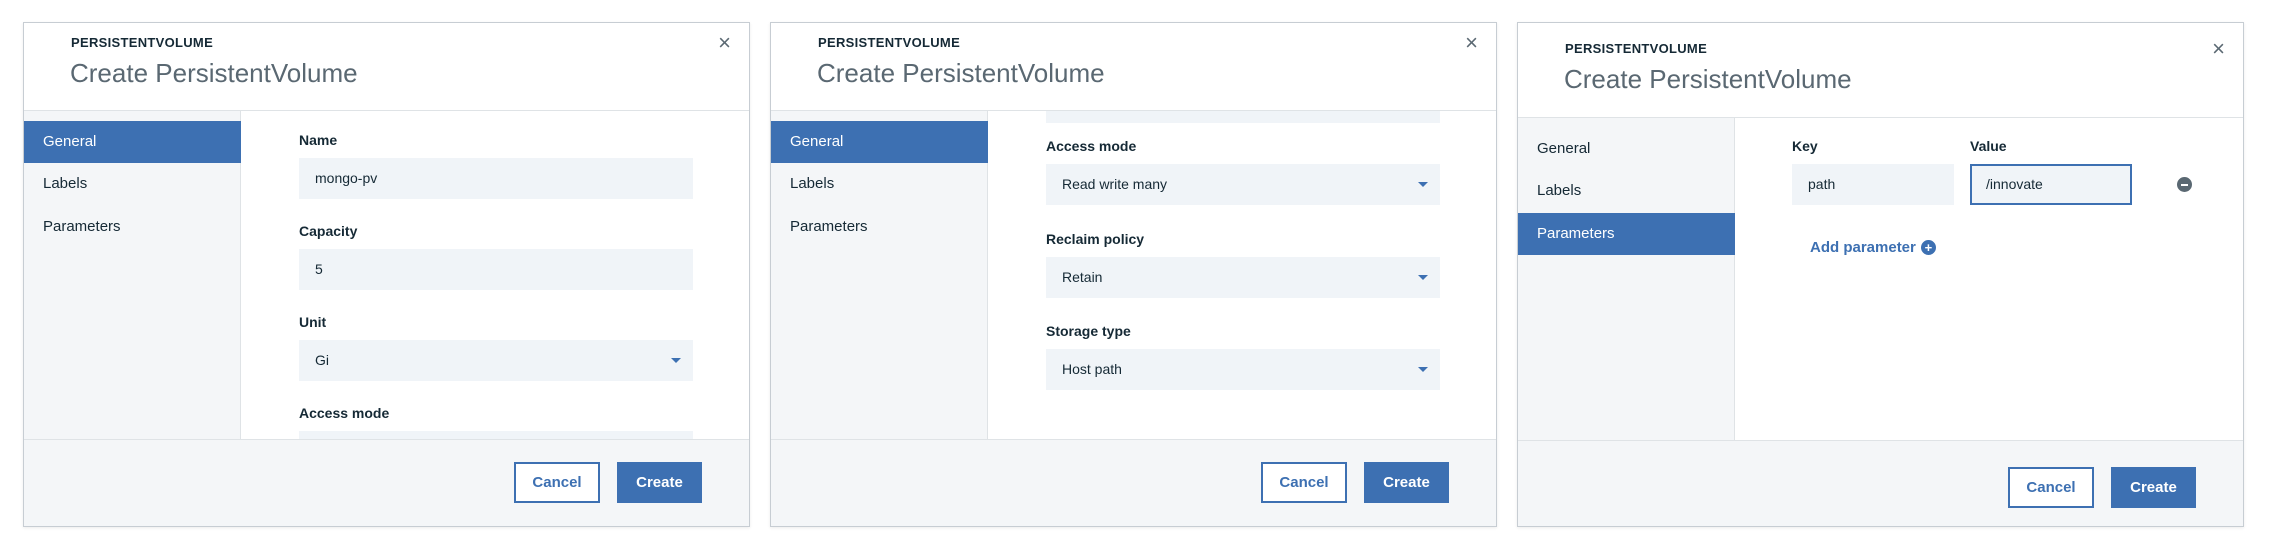 The width and height of the screenshot is (2269, 548). I want to click on add-parameter-label: Add parameter, so click(1863, 247).